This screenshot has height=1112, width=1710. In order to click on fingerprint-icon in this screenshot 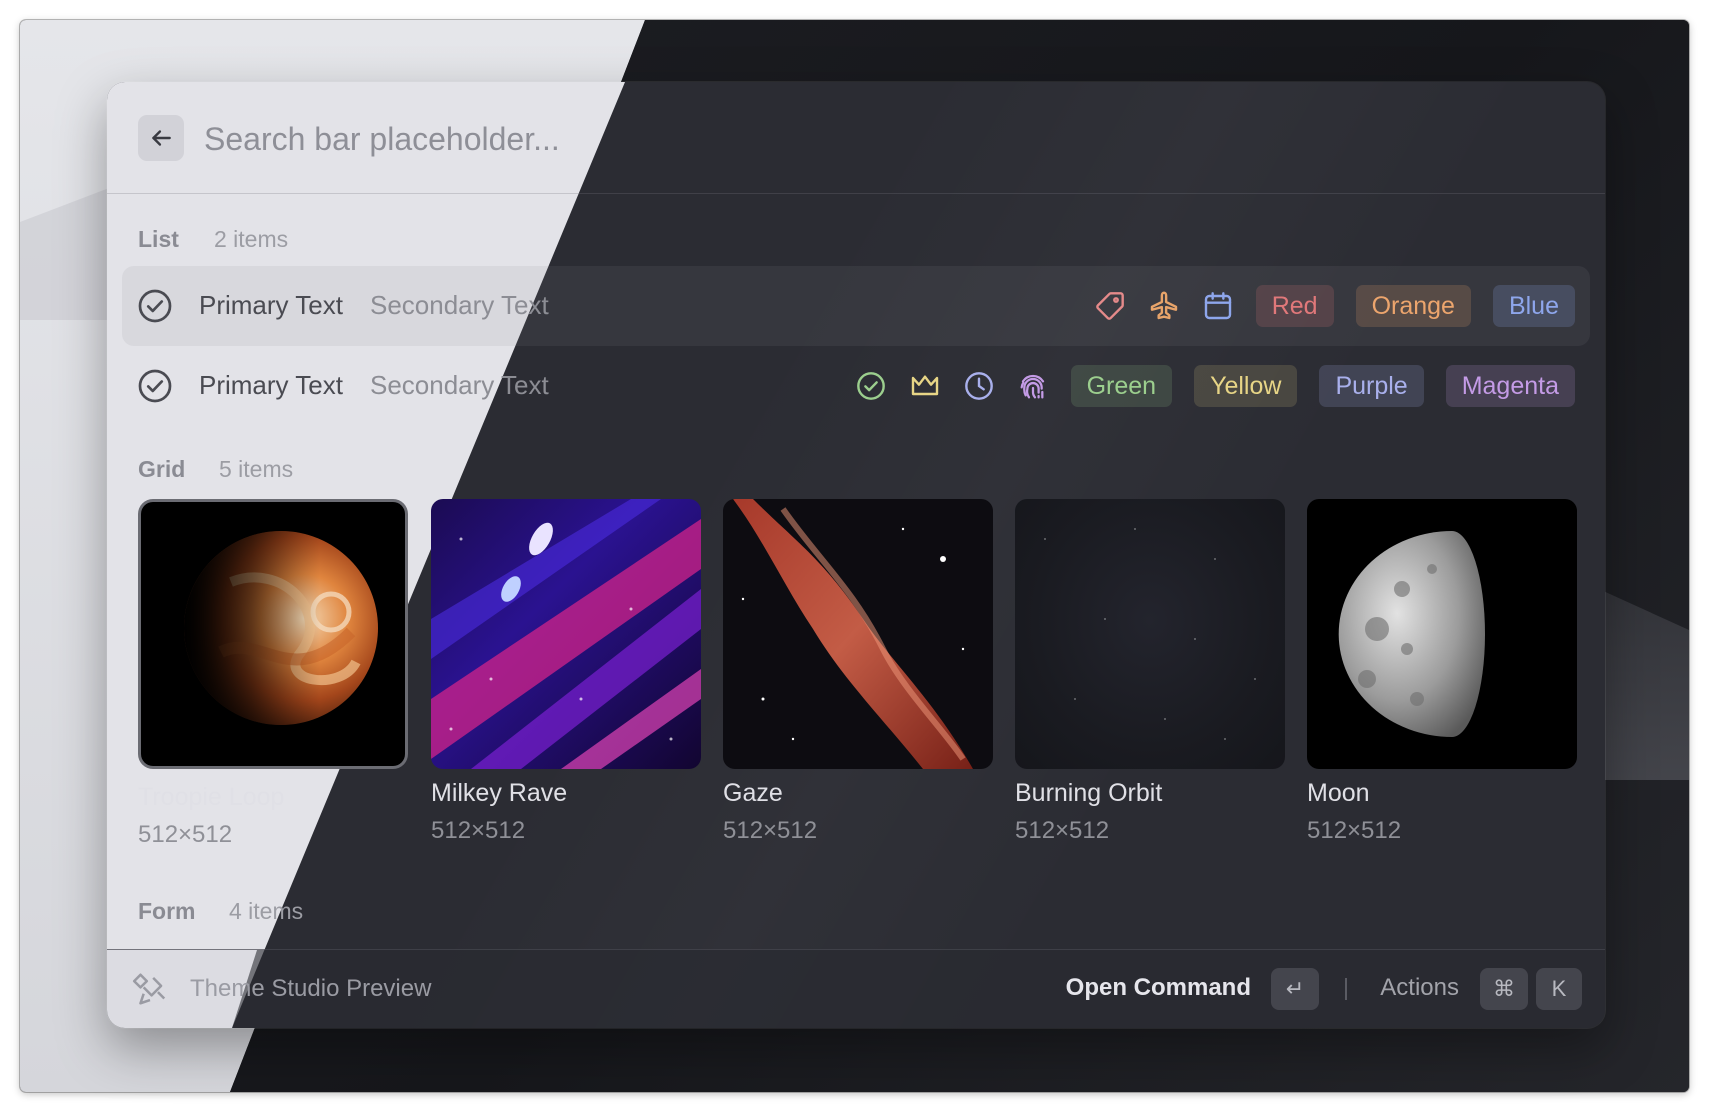, I will do `click(1033, 386)`.